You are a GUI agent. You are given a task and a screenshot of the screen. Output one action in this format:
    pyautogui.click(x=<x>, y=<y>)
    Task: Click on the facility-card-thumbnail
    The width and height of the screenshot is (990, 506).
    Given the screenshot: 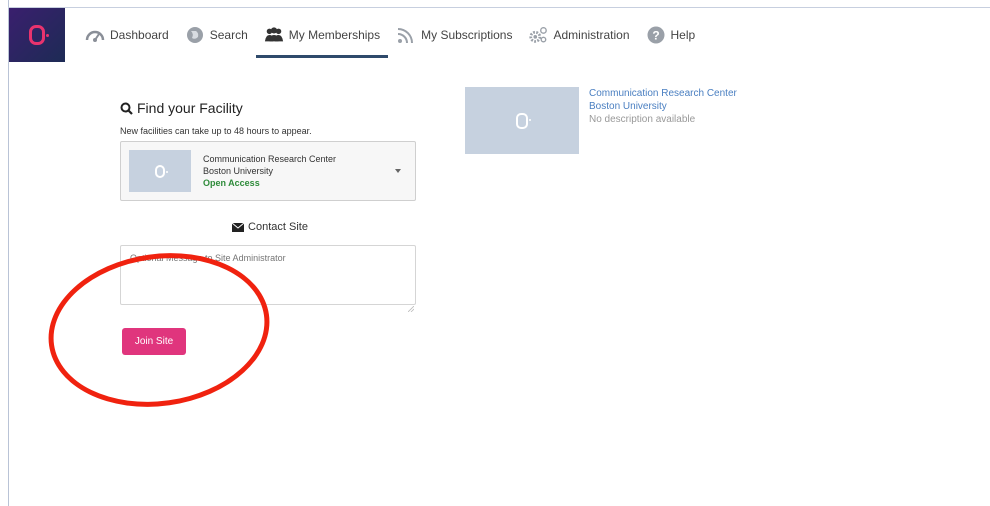 What is the action you would take?
    pyautogui.click(x=522, y=120)
    